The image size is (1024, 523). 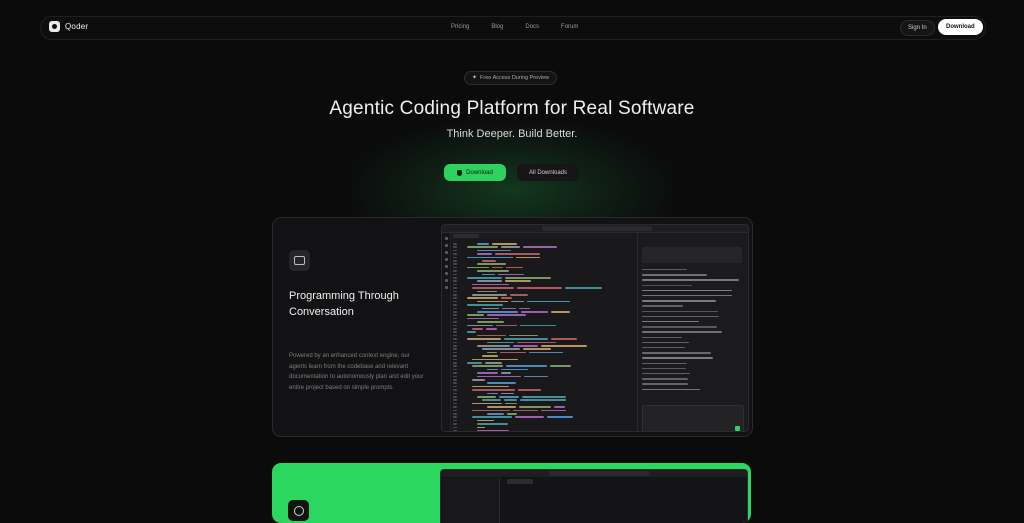 I want to click on nav-link-docs: Docs, so click(x=532, y=27).